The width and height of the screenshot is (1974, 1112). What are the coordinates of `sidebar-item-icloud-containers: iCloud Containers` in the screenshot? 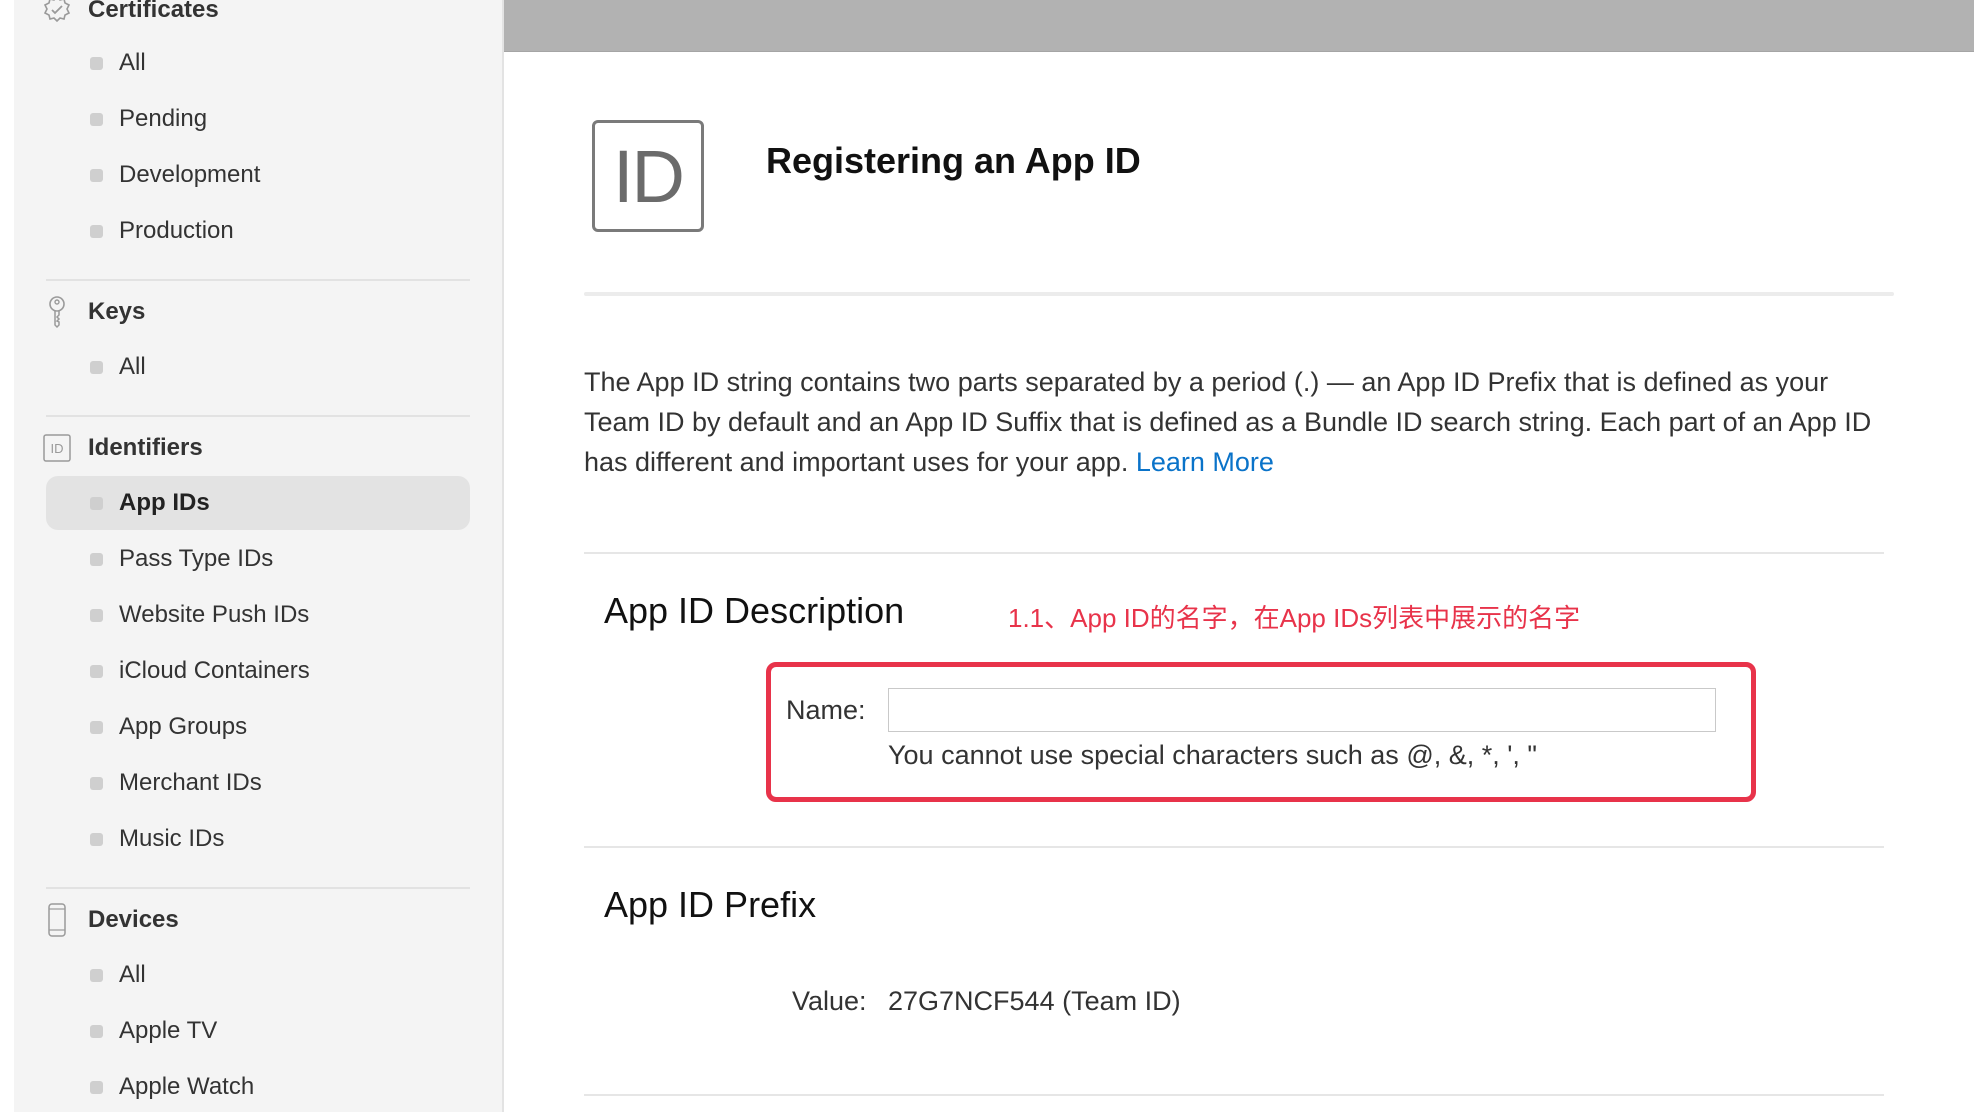 It's located at (258, 671).